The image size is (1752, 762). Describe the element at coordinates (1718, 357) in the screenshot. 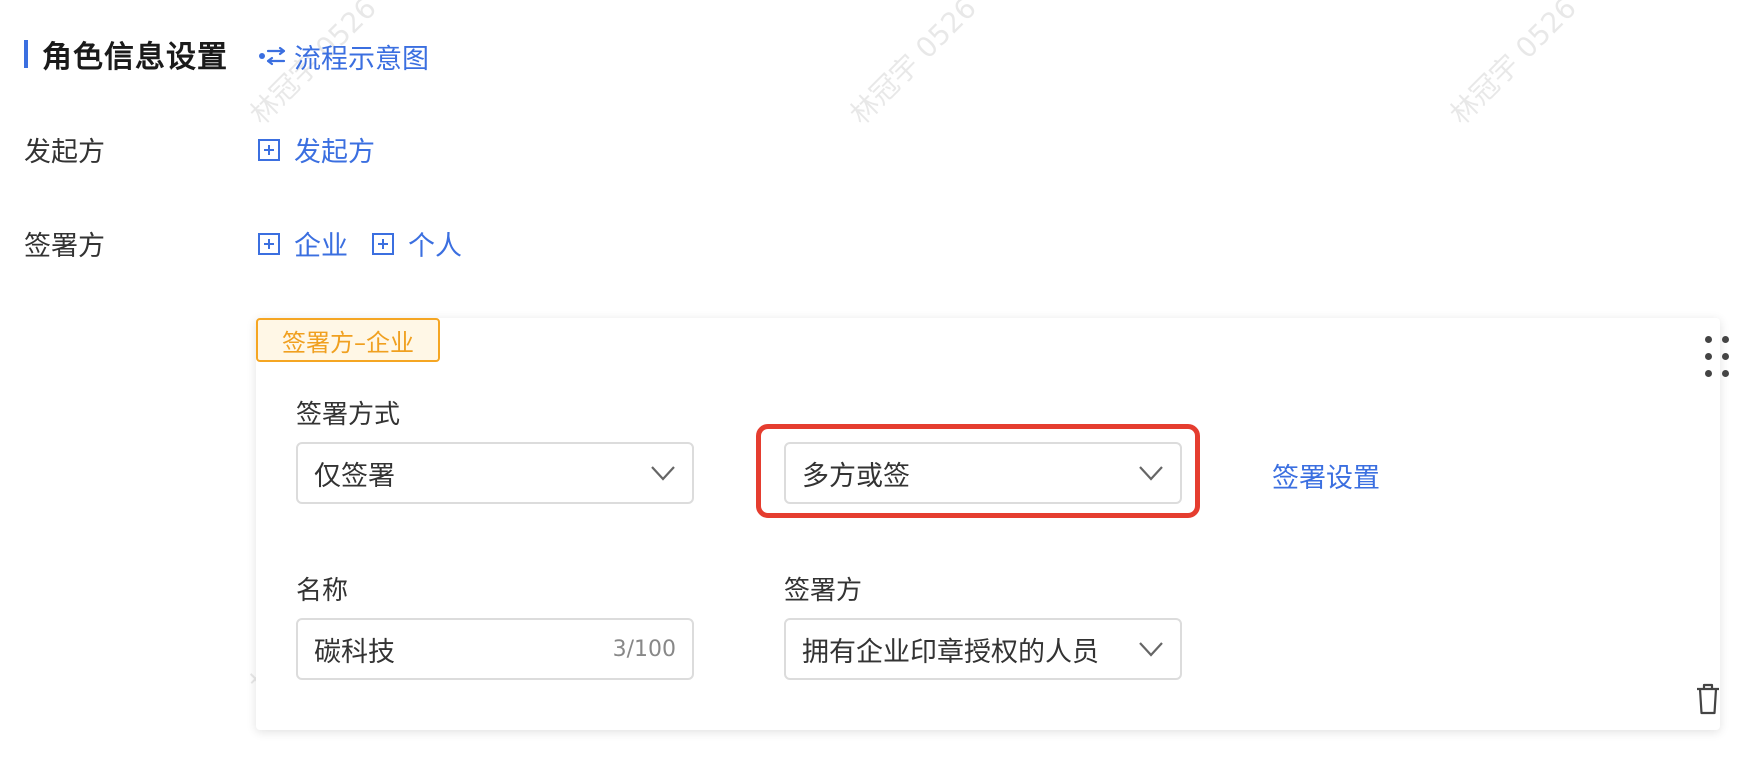

I see `drag-handle-icon` at that location.